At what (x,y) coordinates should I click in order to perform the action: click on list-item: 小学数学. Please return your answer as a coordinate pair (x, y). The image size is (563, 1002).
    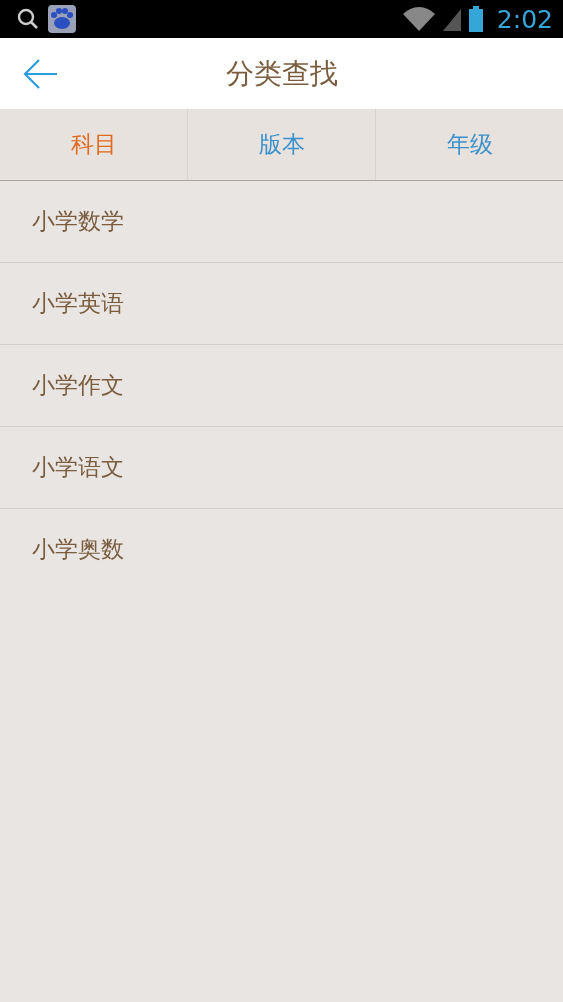
    Looking at the image, I should click on (281, 222).